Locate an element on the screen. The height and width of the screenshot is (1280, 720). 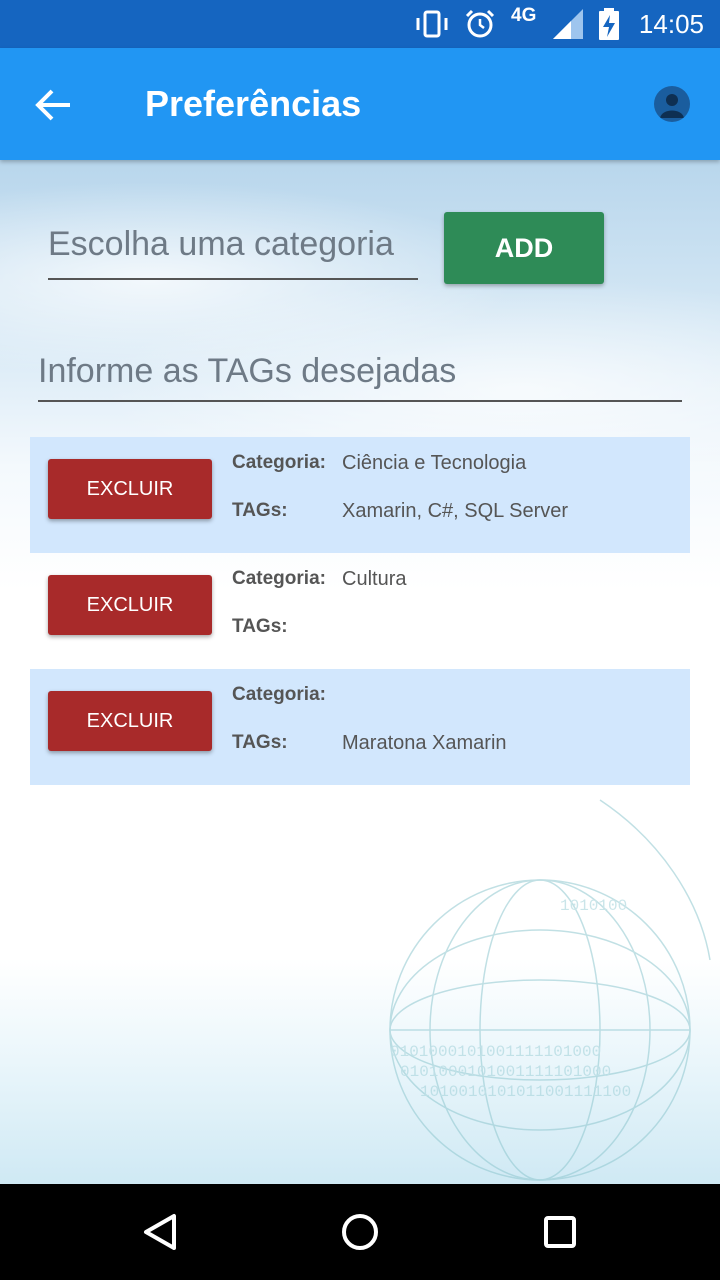
category-value: Ciência e Tecnologia is located at coordinates (434, 463).